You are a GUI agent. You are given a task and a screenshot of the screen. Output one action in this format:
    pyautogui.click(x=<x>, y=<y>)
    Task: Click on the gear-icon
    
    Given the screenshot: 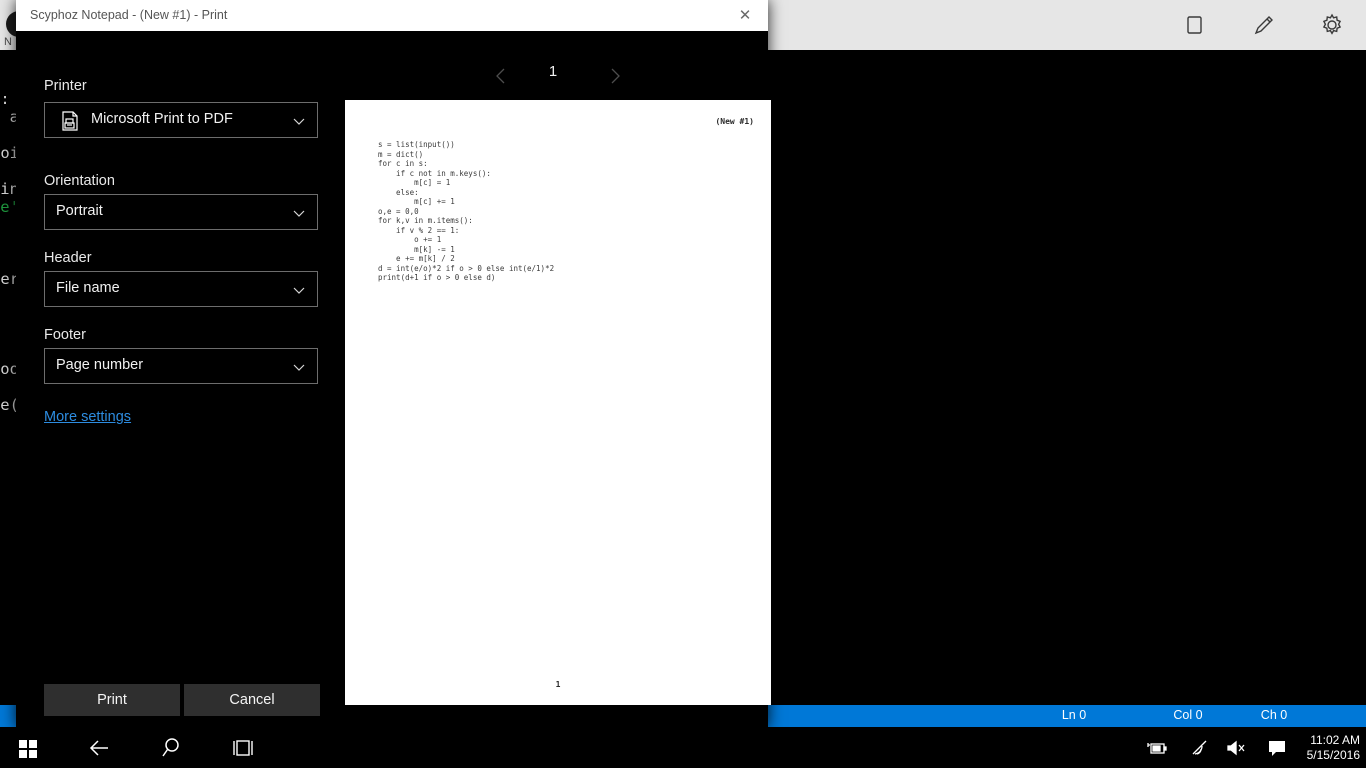 What is the action you would take?
    pyautogui.click(x=1332, y=25)
    